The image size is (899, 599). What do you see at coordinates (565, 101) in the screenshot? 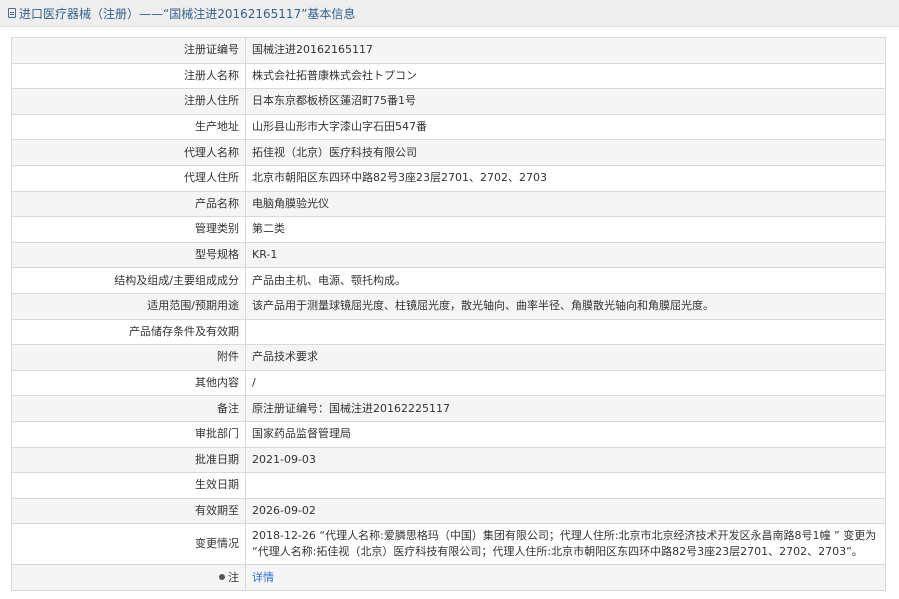
I see `field-value: 日本东京都板桥区蓮沼町75番1号` at bounding box center [565, 101].